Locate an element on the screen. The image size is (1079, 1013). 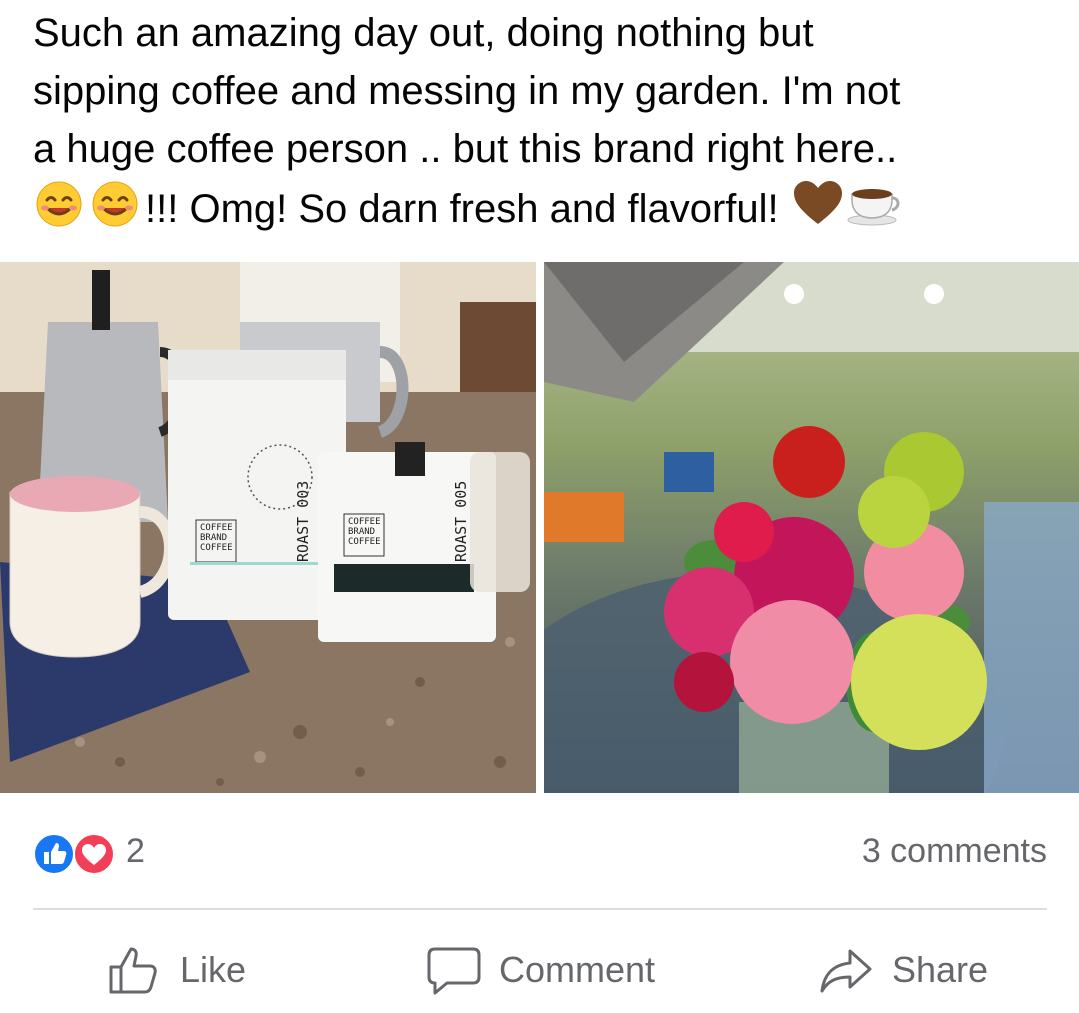
reaction-icons is located at coordinates (75, 854).